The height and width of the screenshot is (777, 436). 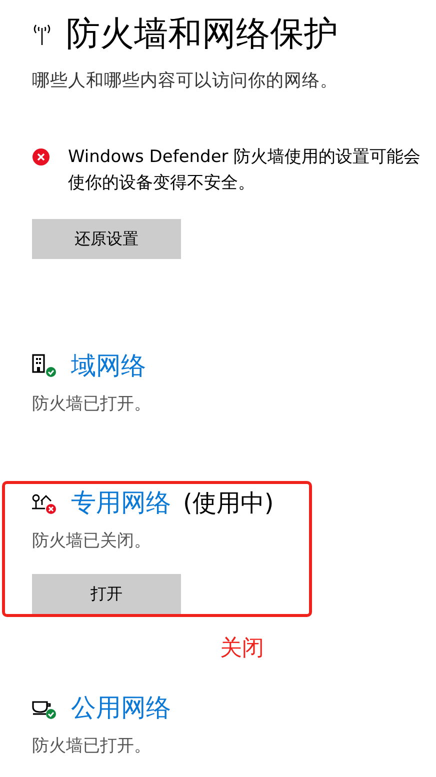 I want to click on domain-network-icon, so click(x=38, y=363).